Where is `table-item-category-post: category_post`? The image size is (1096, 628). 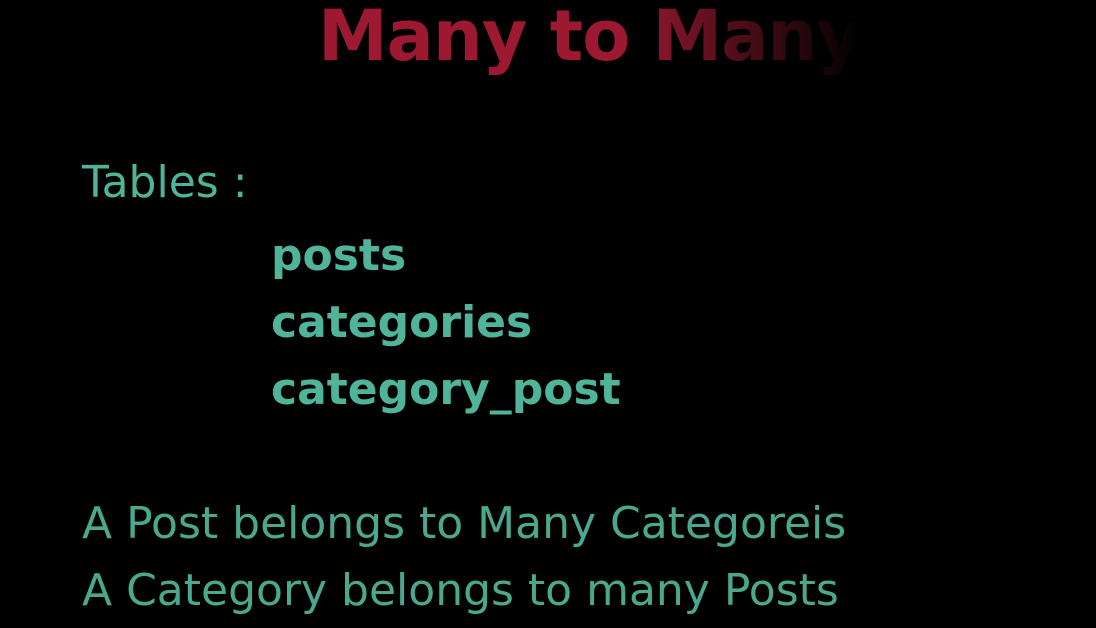
table-item-category-post: category_post is located at coordinates (446, 389).